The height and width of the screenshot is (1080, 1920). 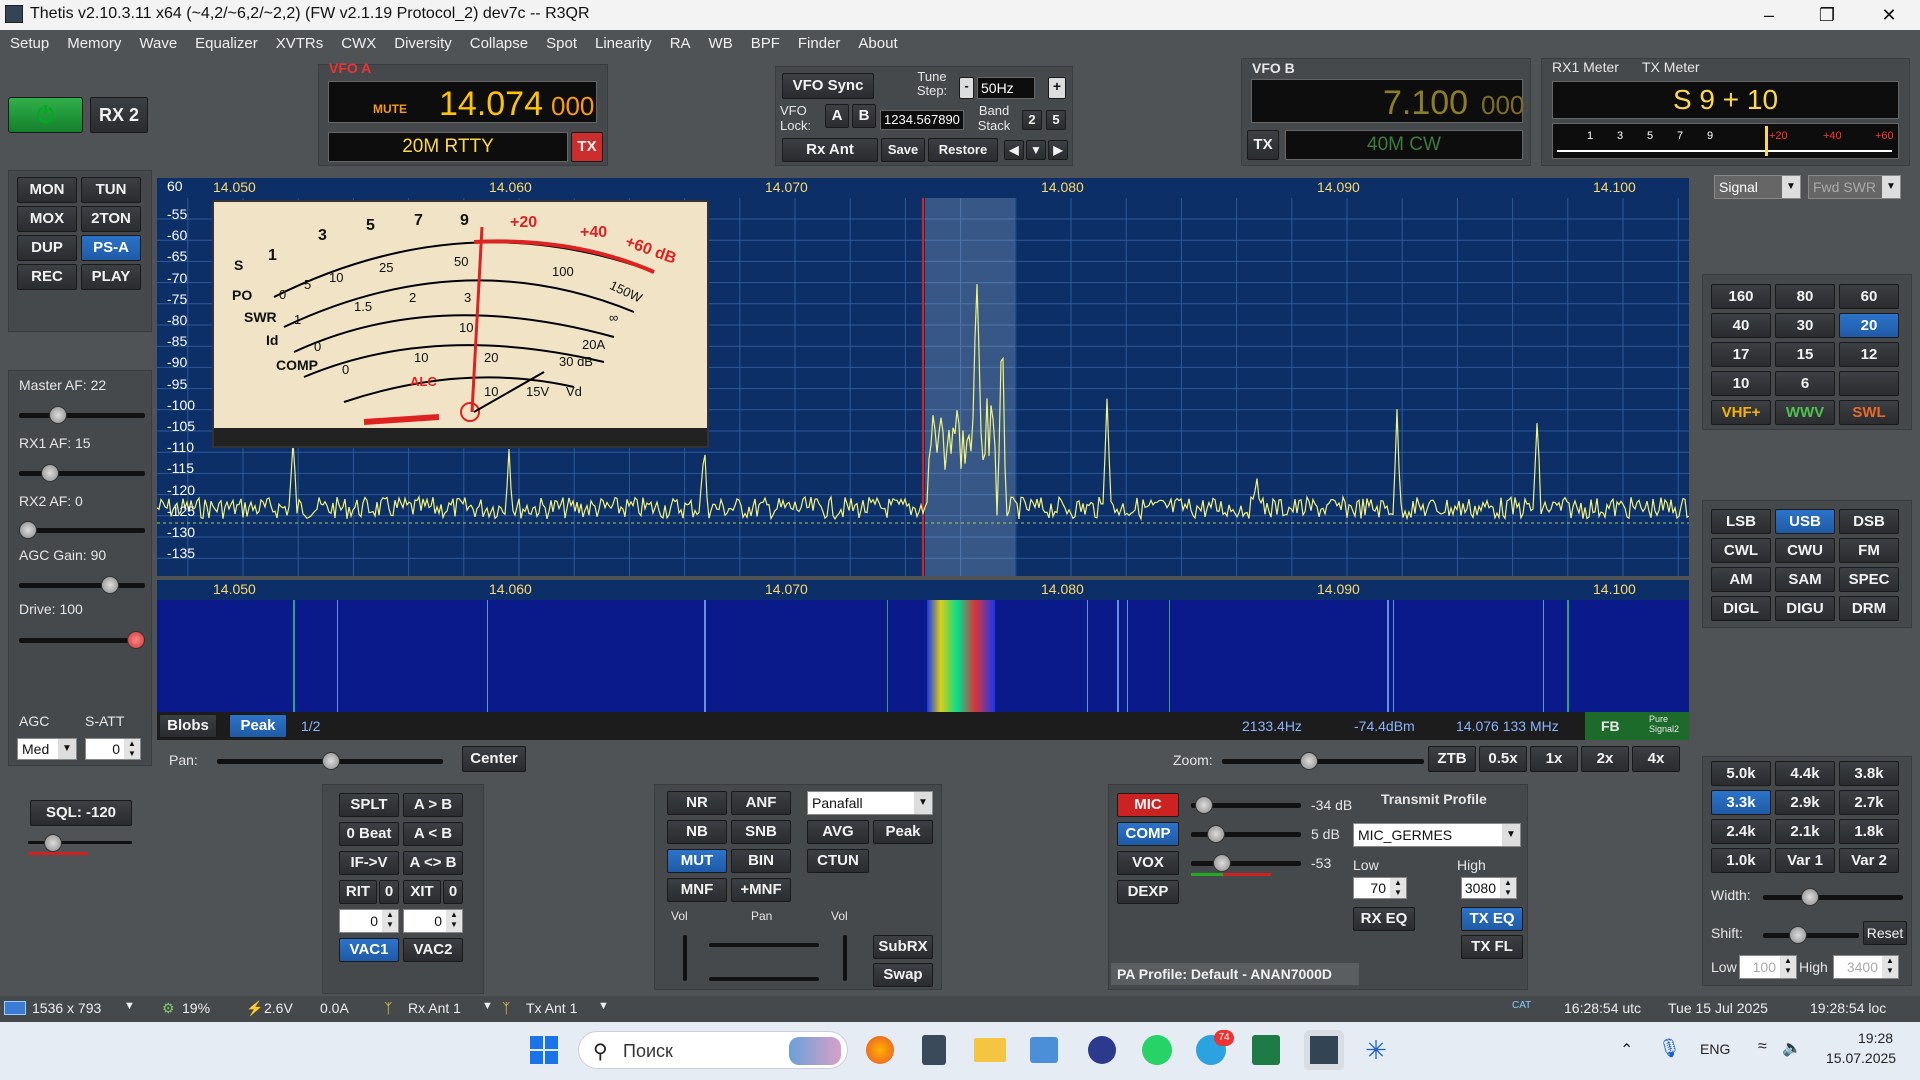 What do you see at coordinates (561, 44) in the screenshot?
I see `menu-spot: Spot` at bounding box center [561, 44].